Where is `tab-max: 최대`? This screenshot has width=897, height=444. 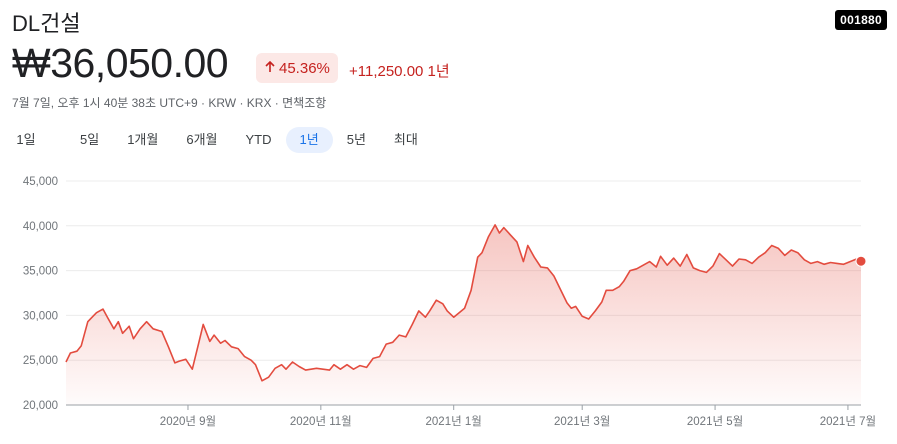 tab-max: 최대 is located at coordinates (406, 140).